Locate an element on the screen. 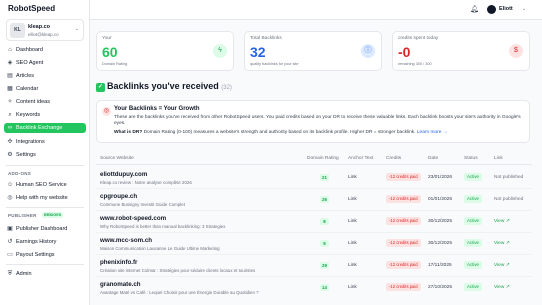 This screenshot has height=305, width=542. sidebar-item-backlink-exchange: ∞ Backlink Exchange is located at coordinates (45, 128).